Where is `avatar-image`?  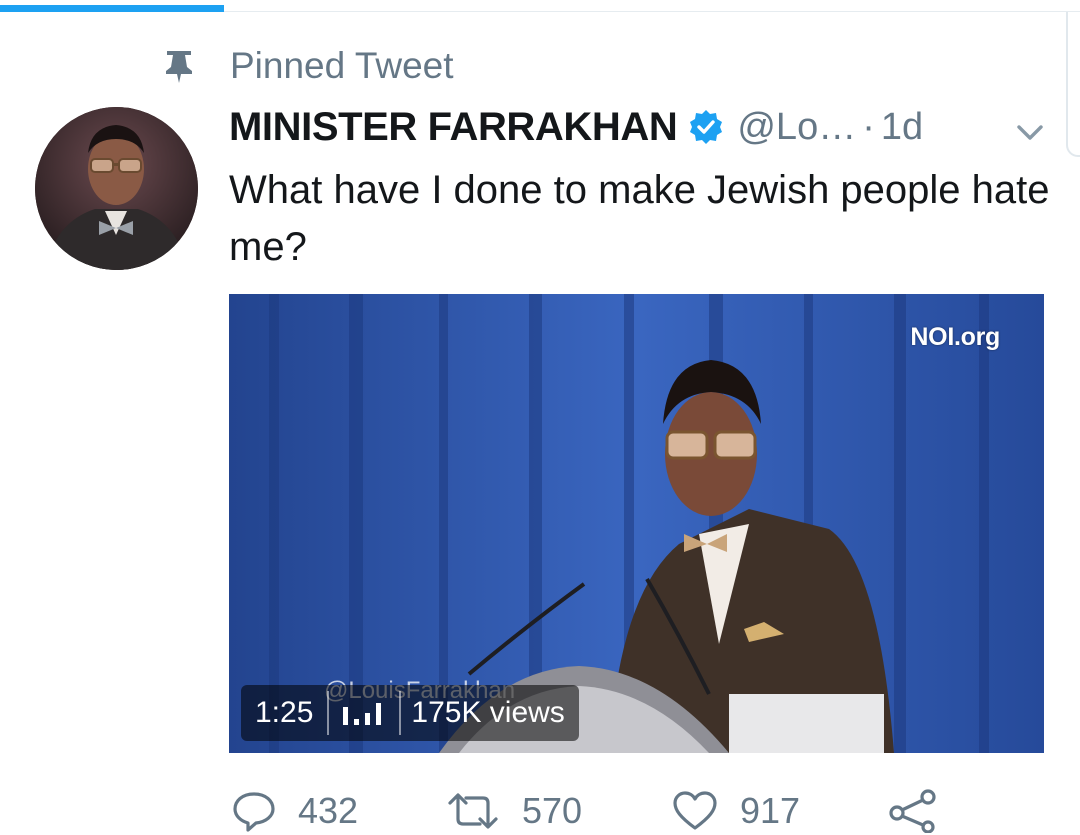
avatar-image is located at coordinates (116, 188).